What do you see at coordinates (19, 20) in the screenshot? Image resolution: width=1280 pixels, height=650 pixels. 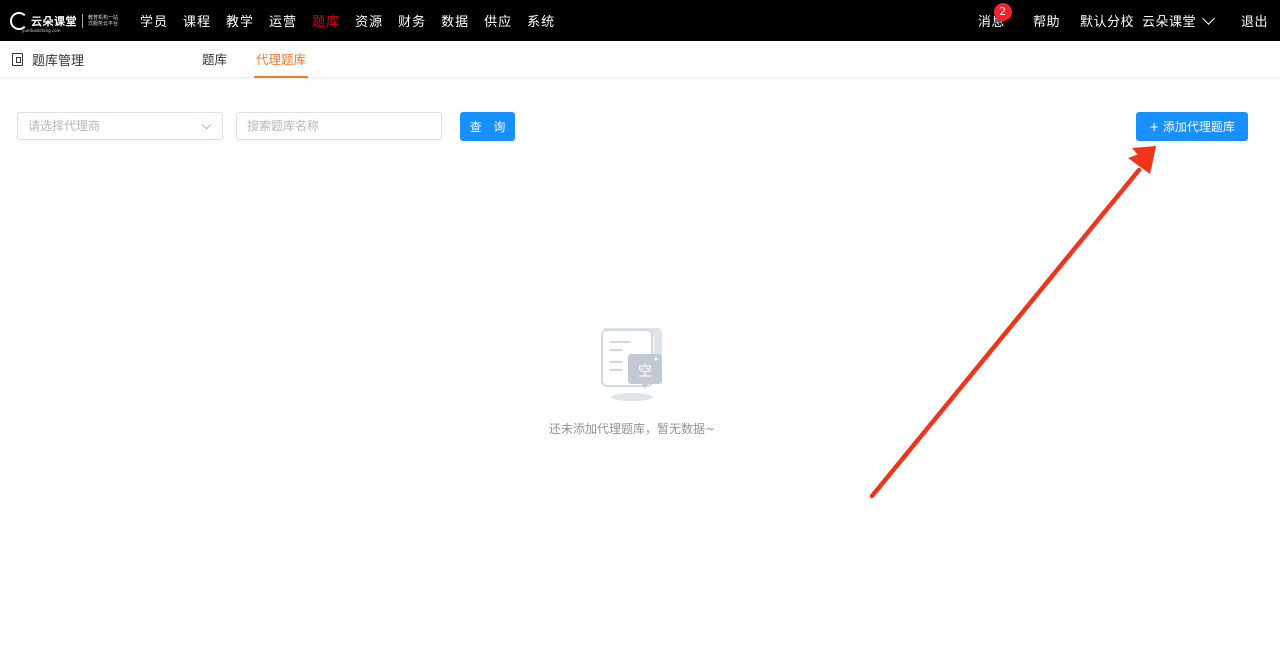 I see `cloud-logo-icon` at bounding box center [19, 20].